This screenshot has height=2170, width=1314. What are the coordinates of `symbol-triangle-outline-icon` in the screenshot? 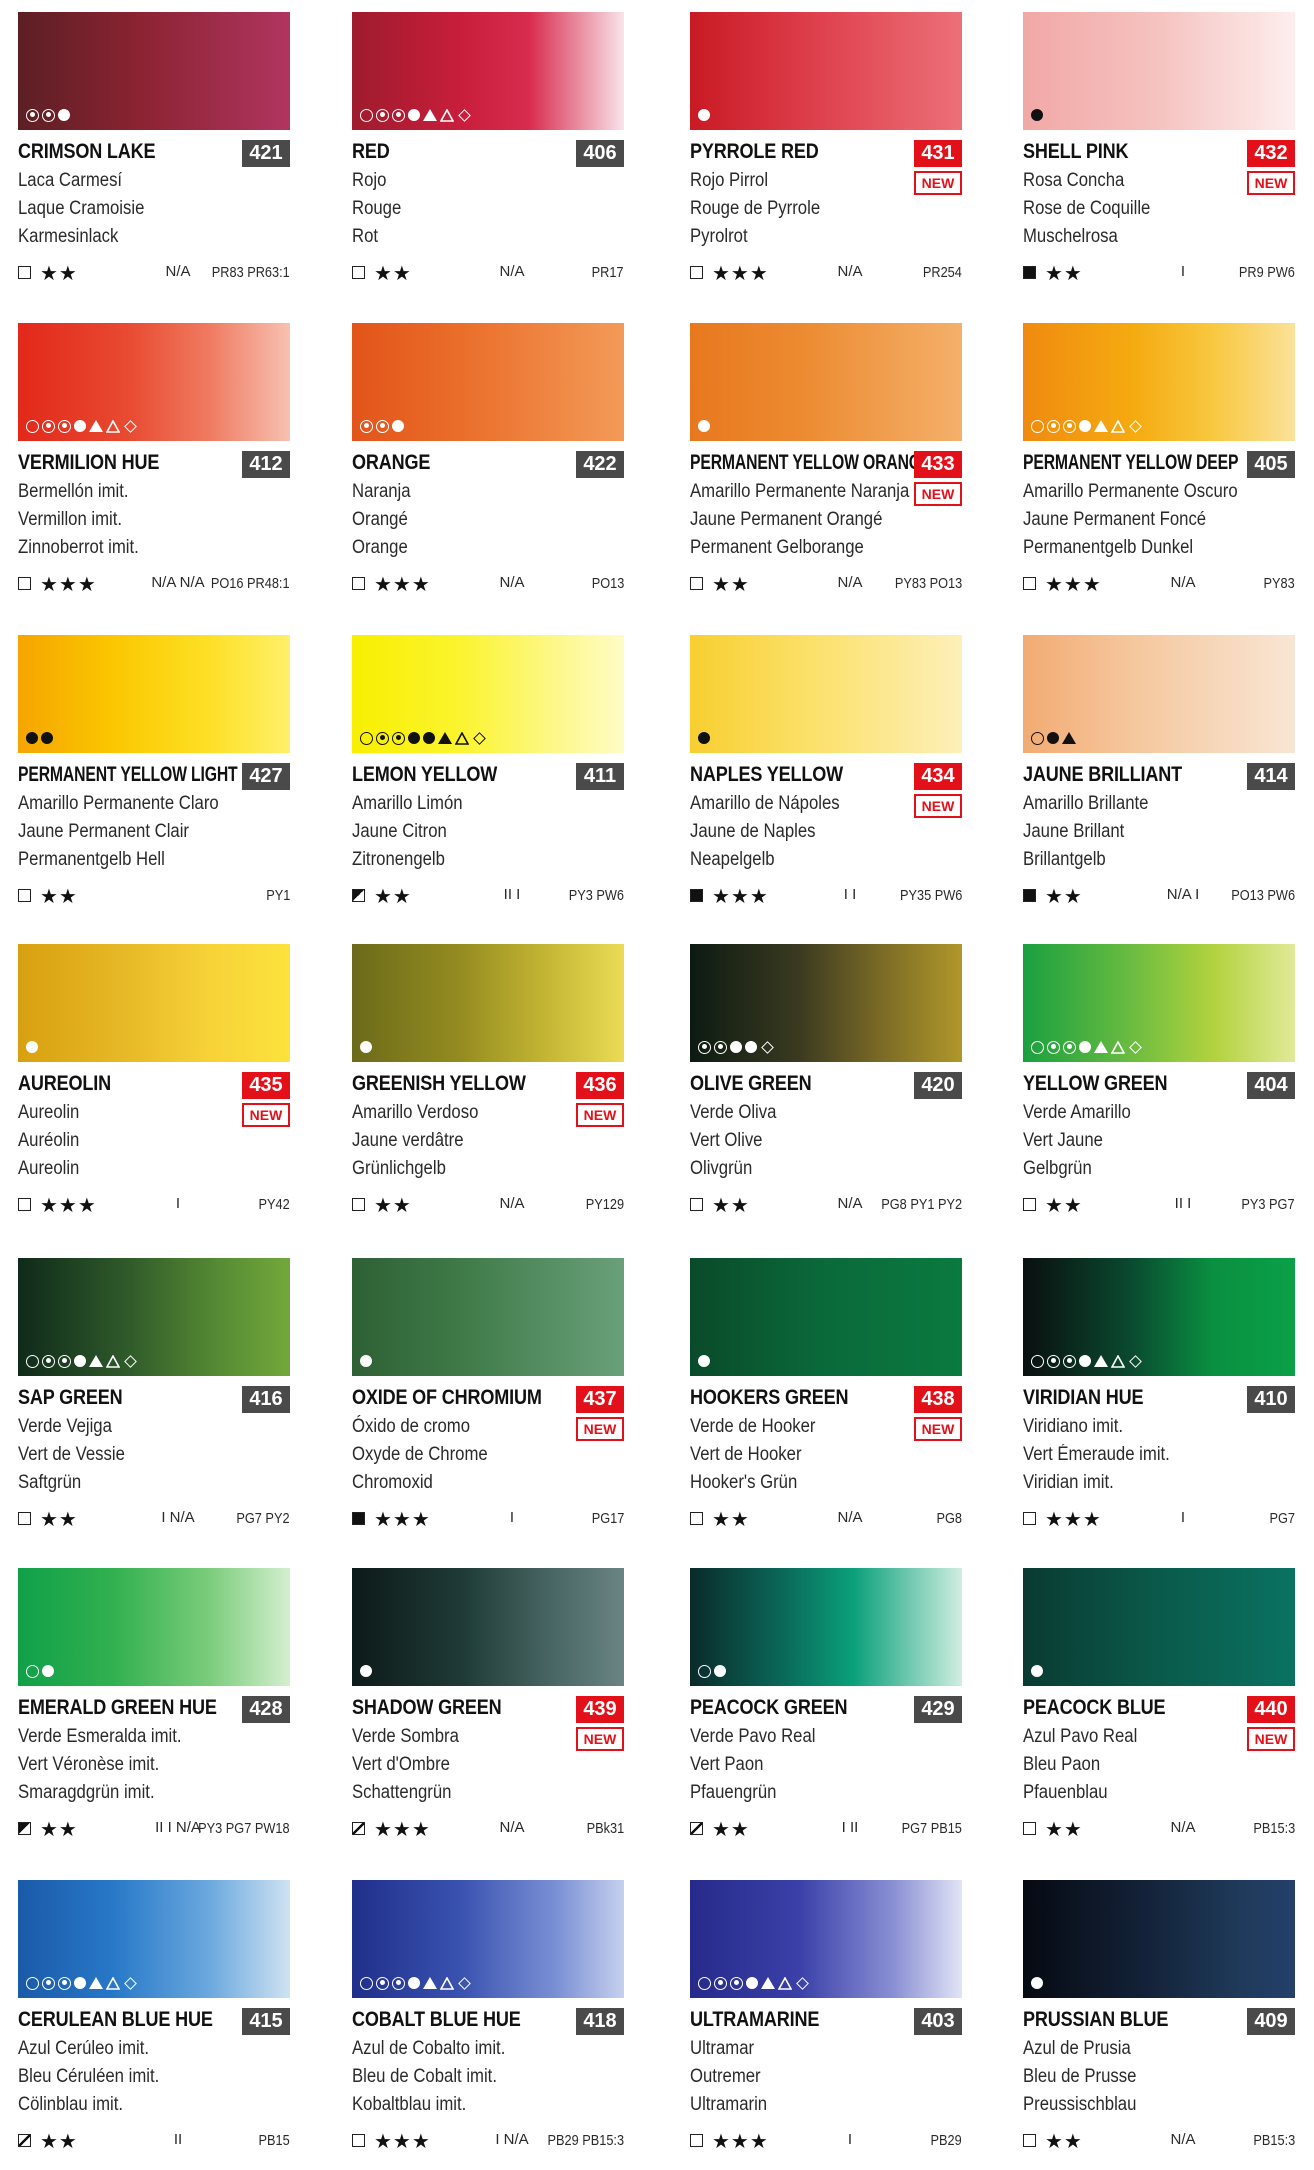 It's located at (1118, 426).